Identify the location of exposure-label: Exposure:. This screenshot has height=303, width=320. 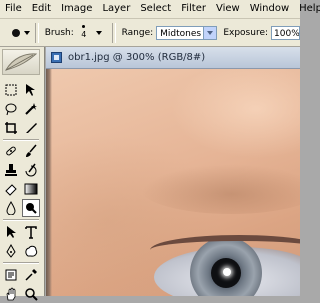
(246, 32).